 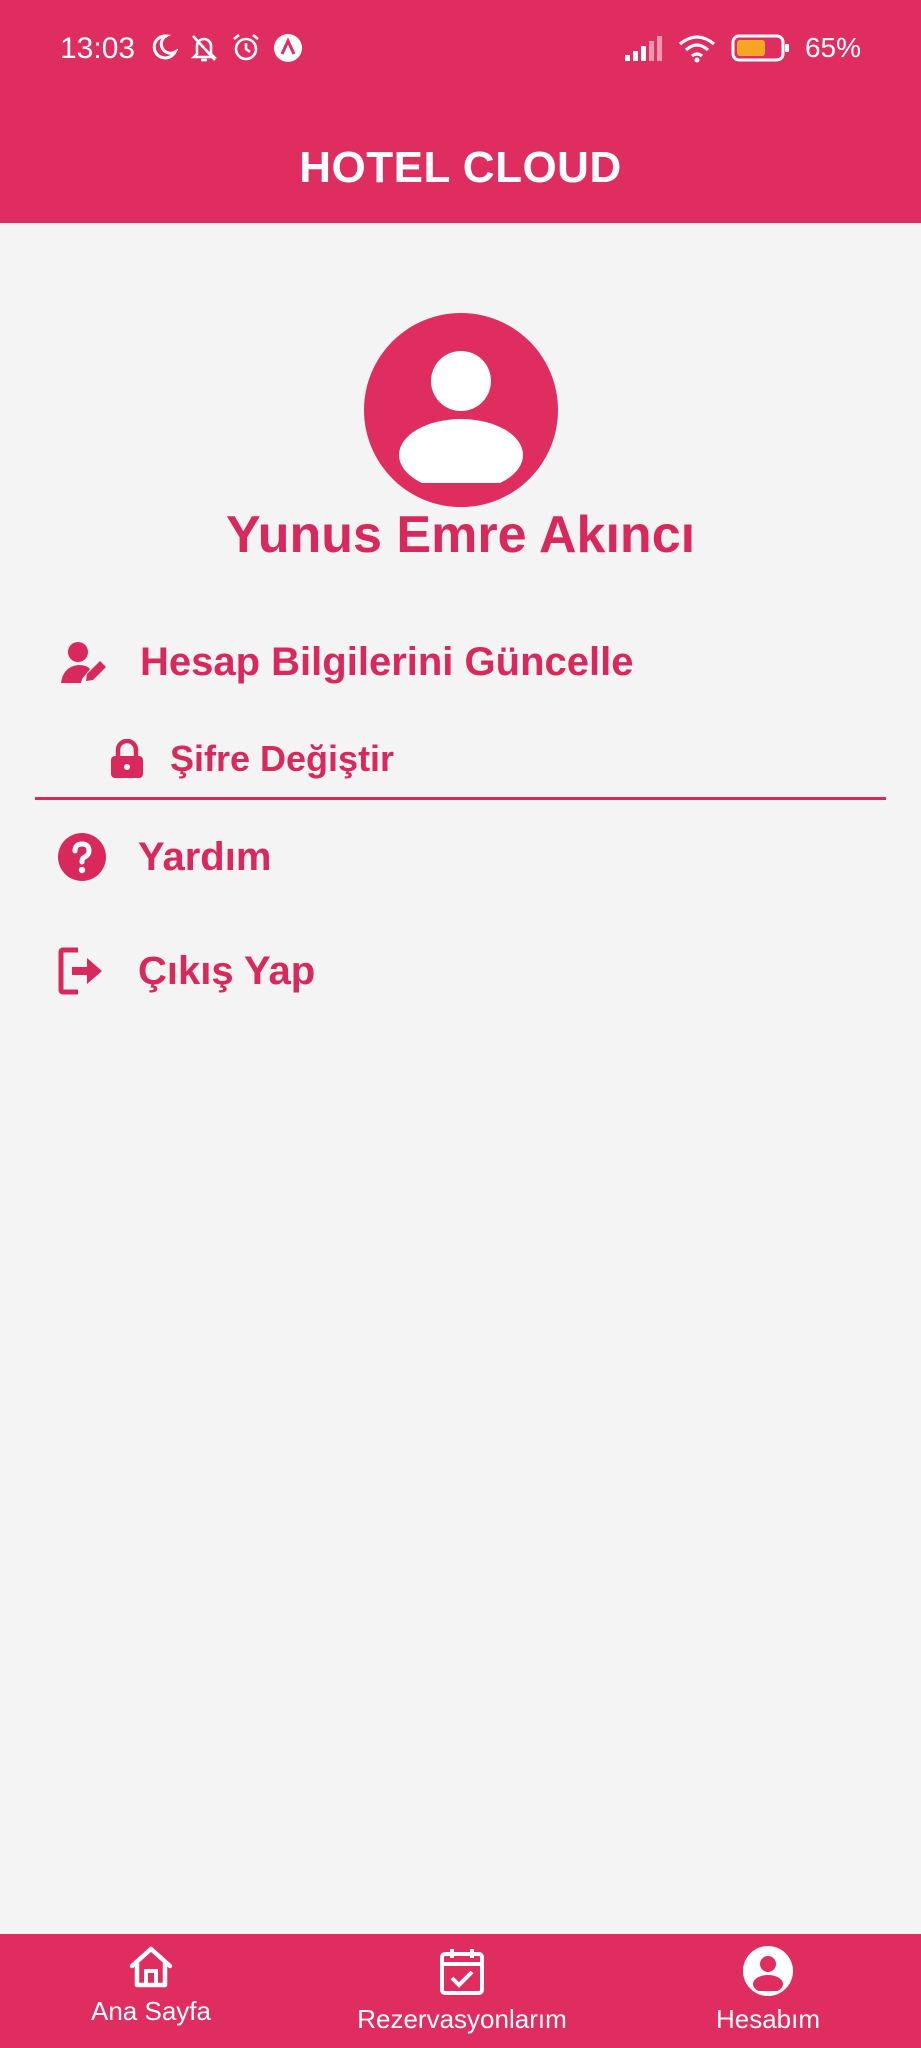 What do you see at coordinates (462, 2019) in the screenshot?
I see `nav-reservations-label: Rezervasyonlarım` at bounding box center [462, 2019].